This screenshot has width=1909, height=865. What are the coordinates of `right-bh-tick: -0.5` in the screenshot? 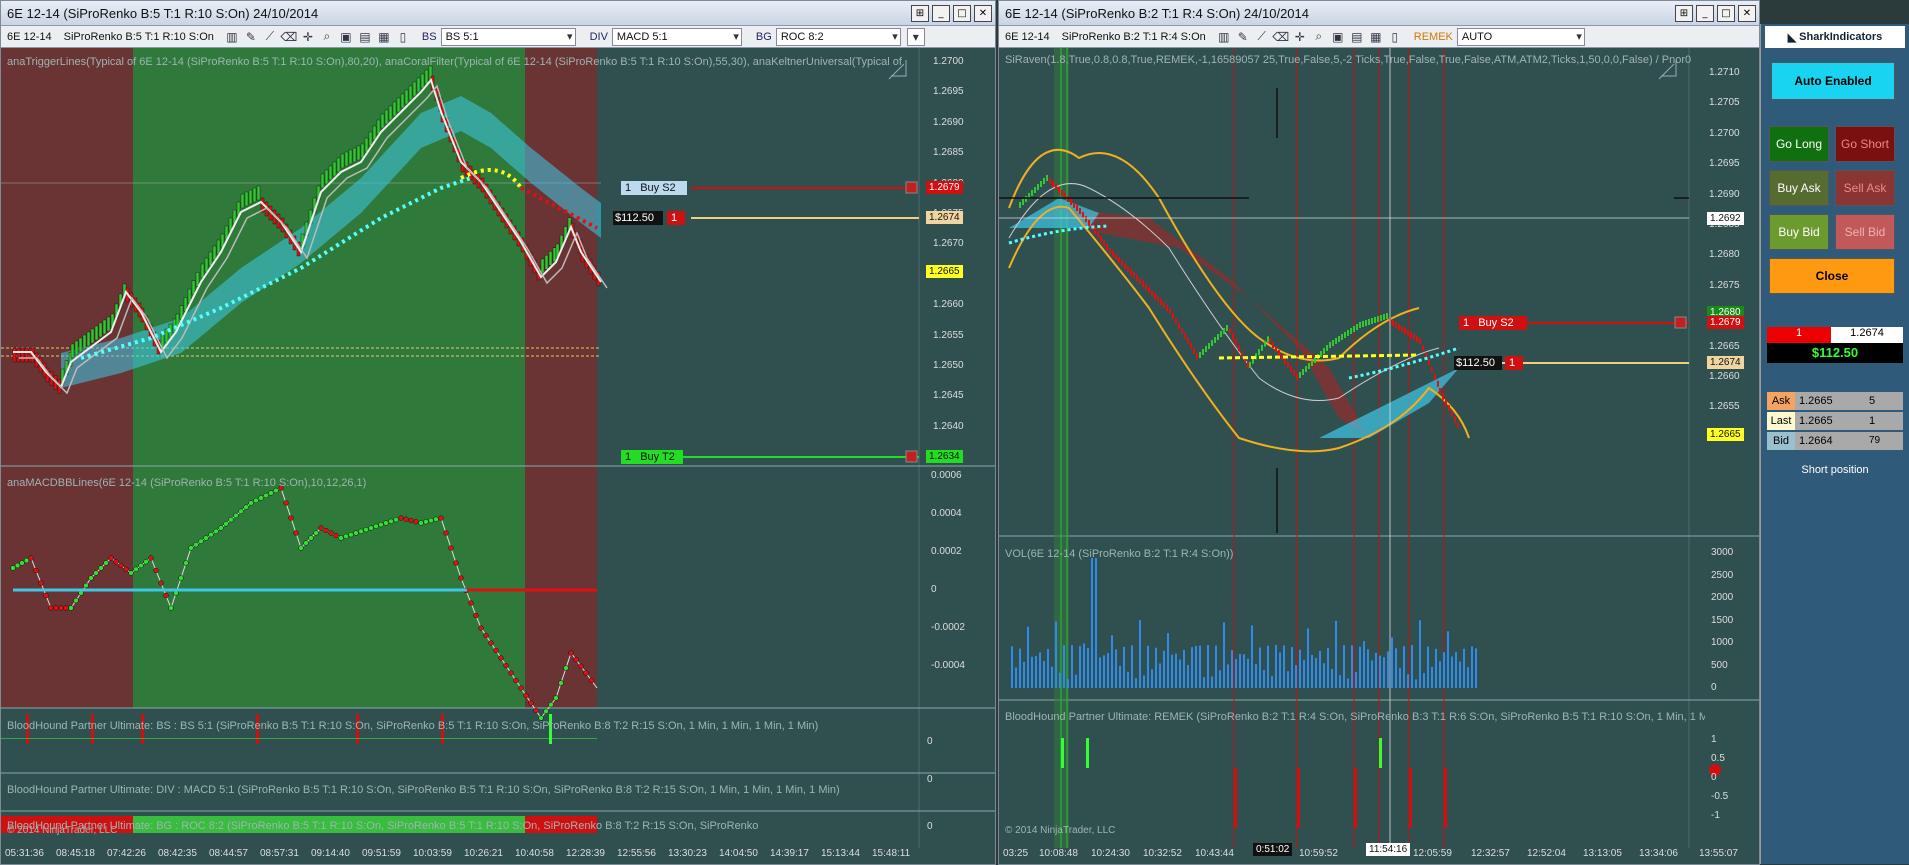 It's located at (1720, 796).